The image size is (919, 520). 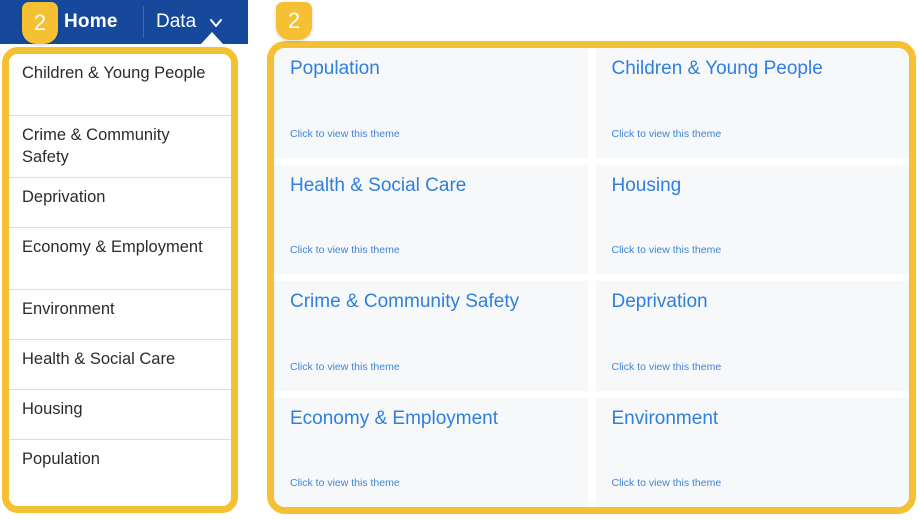 I want to click on theme-card-deprivation: Deprivation Click to view this theme, so click(x=752, y=336).